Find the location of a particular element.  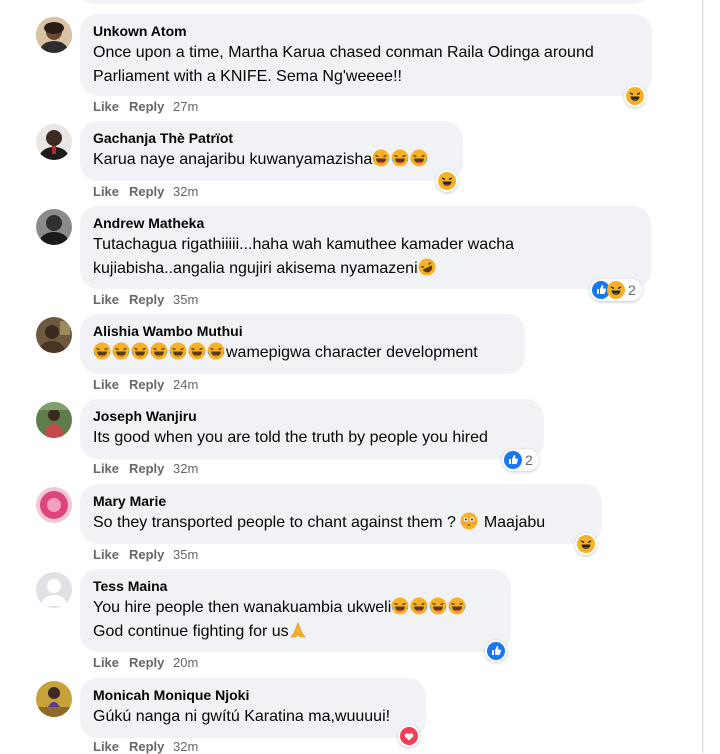

comment-actions: Like Reply 27m is located at coordinates (145, 106).